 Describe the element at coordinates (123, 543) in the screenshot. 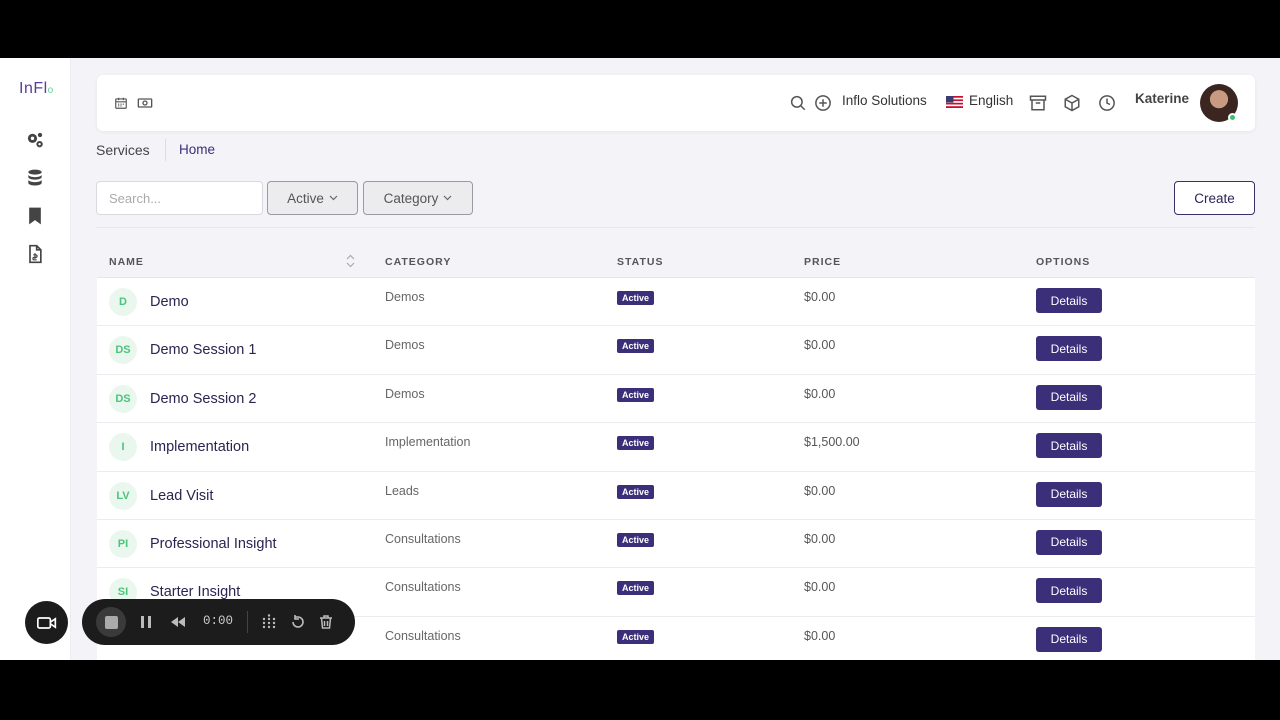

I see `service-initials-avatar: PI` at that location.